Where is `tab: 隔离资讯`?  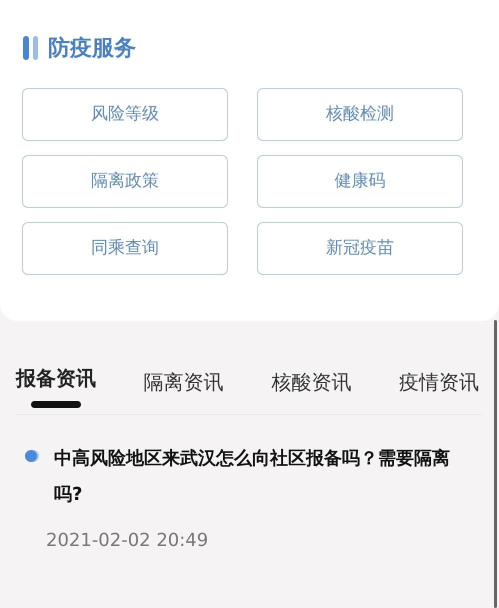 tab: 隔离资讯 is located at coordinates (184, 389).